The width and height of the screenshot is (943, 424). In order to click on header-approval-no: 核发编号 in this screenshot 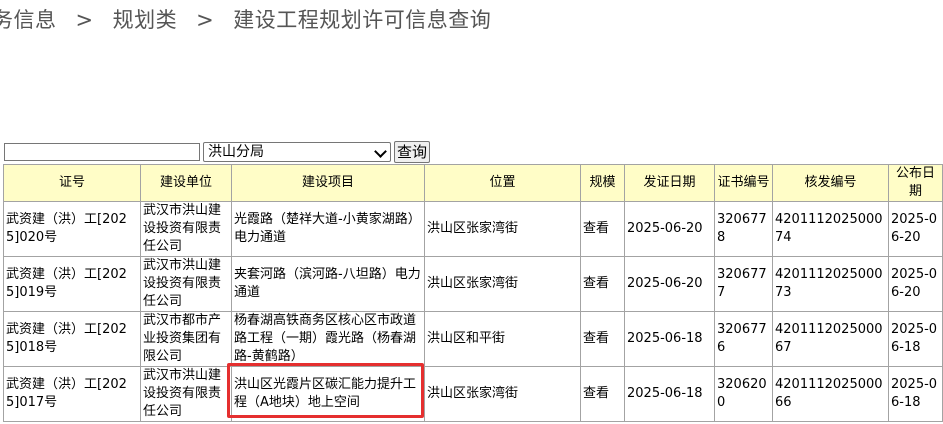, I will do `click(830, 183)`.